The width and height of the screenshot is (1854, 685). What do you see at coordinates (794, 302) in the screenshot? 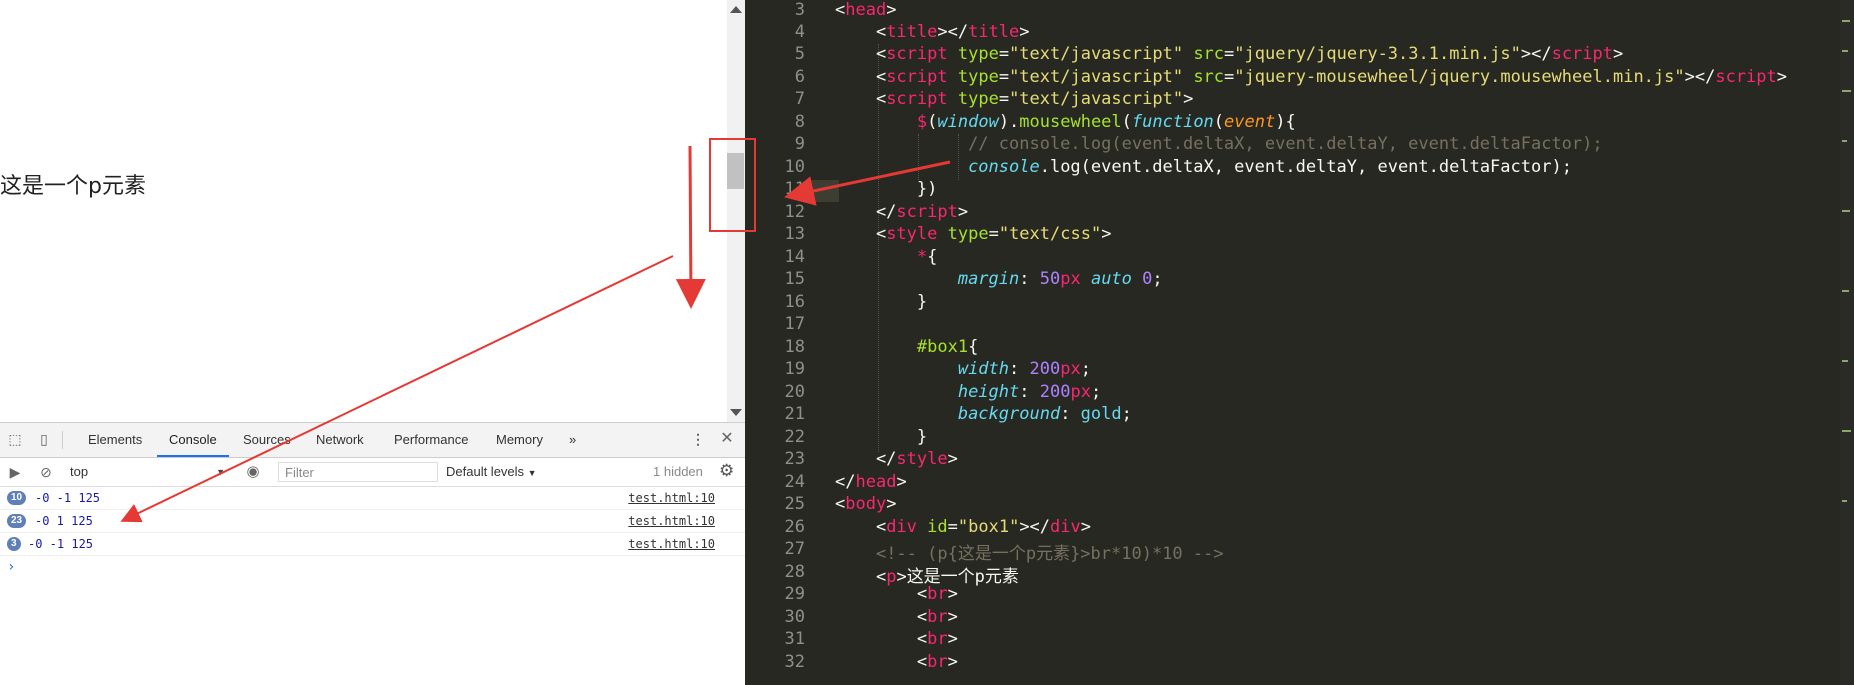
I see `line-number: 16` at bounding box center [794, 302].